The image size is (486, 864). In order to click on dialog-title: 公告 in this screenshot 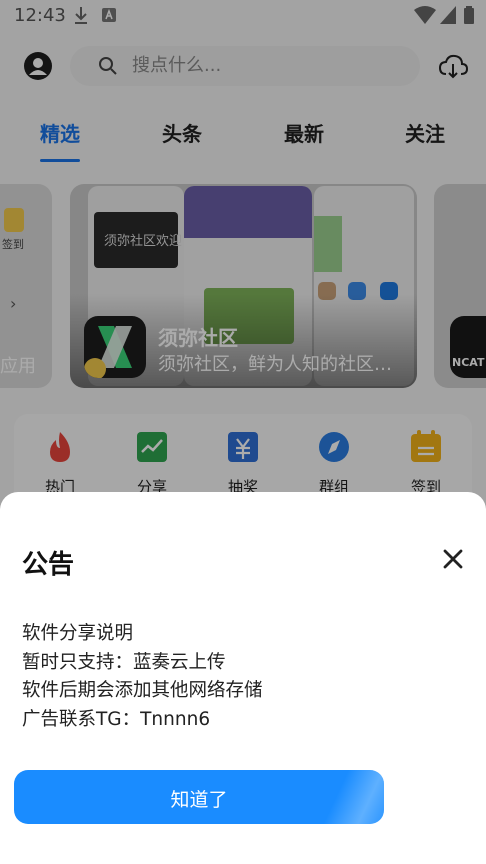, I will do `click(48, 565)`.